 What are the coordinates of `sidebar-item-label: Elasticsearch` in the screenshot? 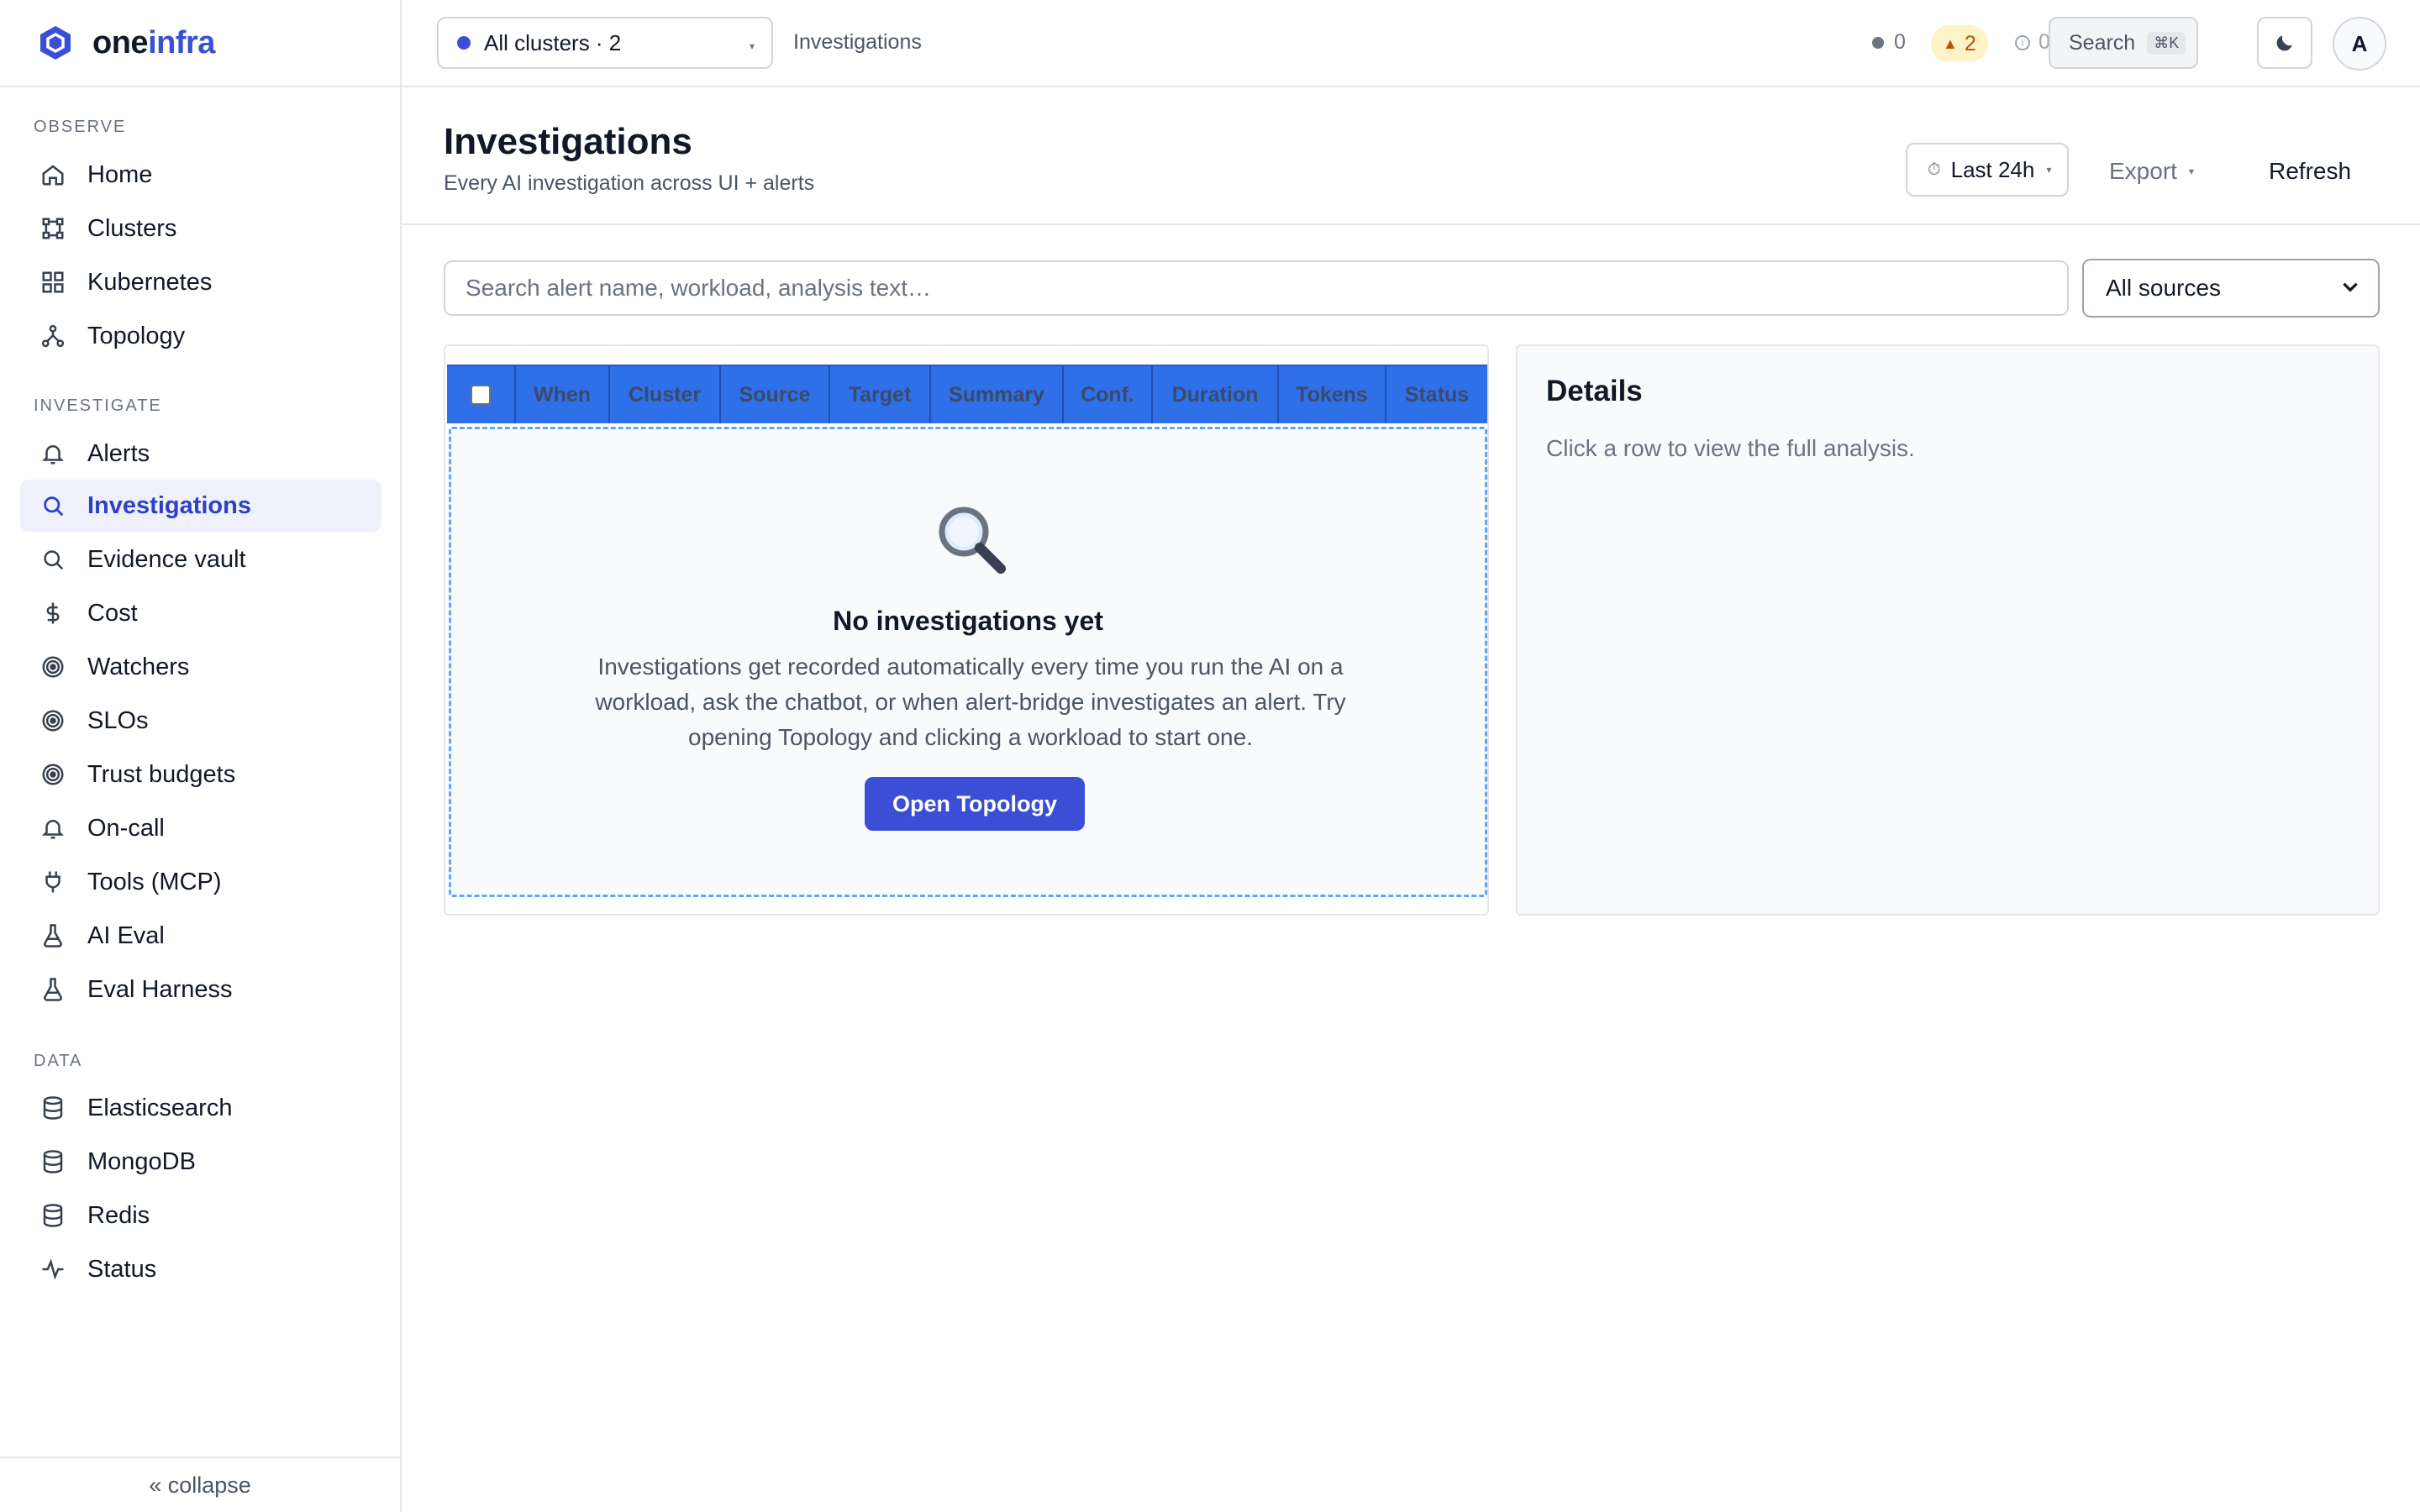 It's located at (160, 1107).